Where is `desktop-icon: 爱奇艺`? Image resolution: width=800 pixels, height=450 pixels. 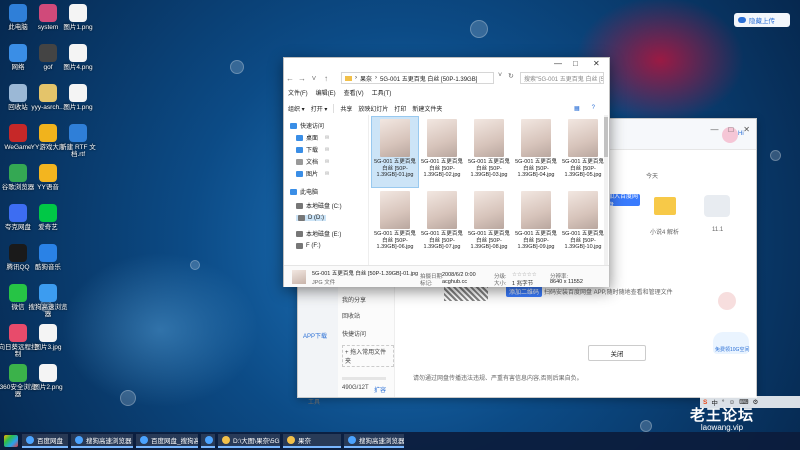
desktop-icon: 爱奇艺 is located at coordinates (48, 217).